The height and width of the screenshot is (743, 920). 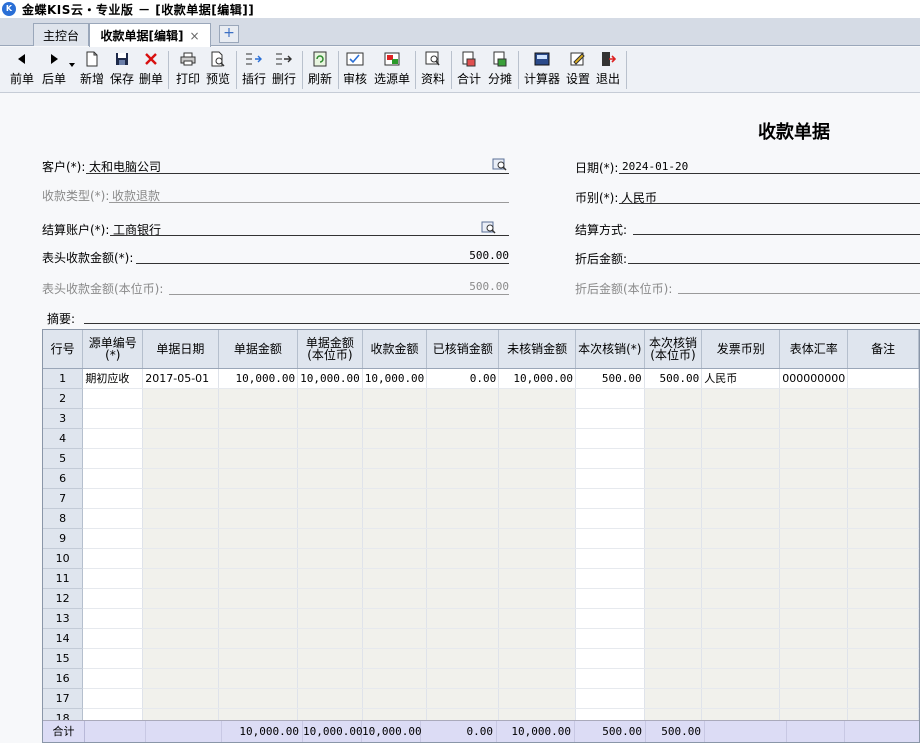 What do you see at coordinates (63, 538) in the screenshot?
I see `row-number: 9` at bounding box center [63, 538].